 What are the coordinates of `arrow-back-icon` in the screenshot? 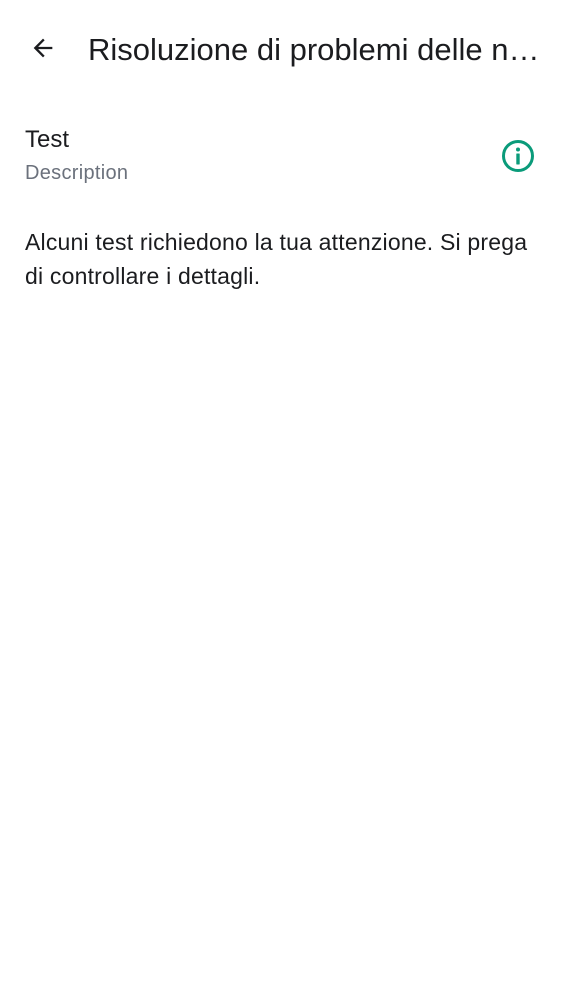 It's located at (43, 50).